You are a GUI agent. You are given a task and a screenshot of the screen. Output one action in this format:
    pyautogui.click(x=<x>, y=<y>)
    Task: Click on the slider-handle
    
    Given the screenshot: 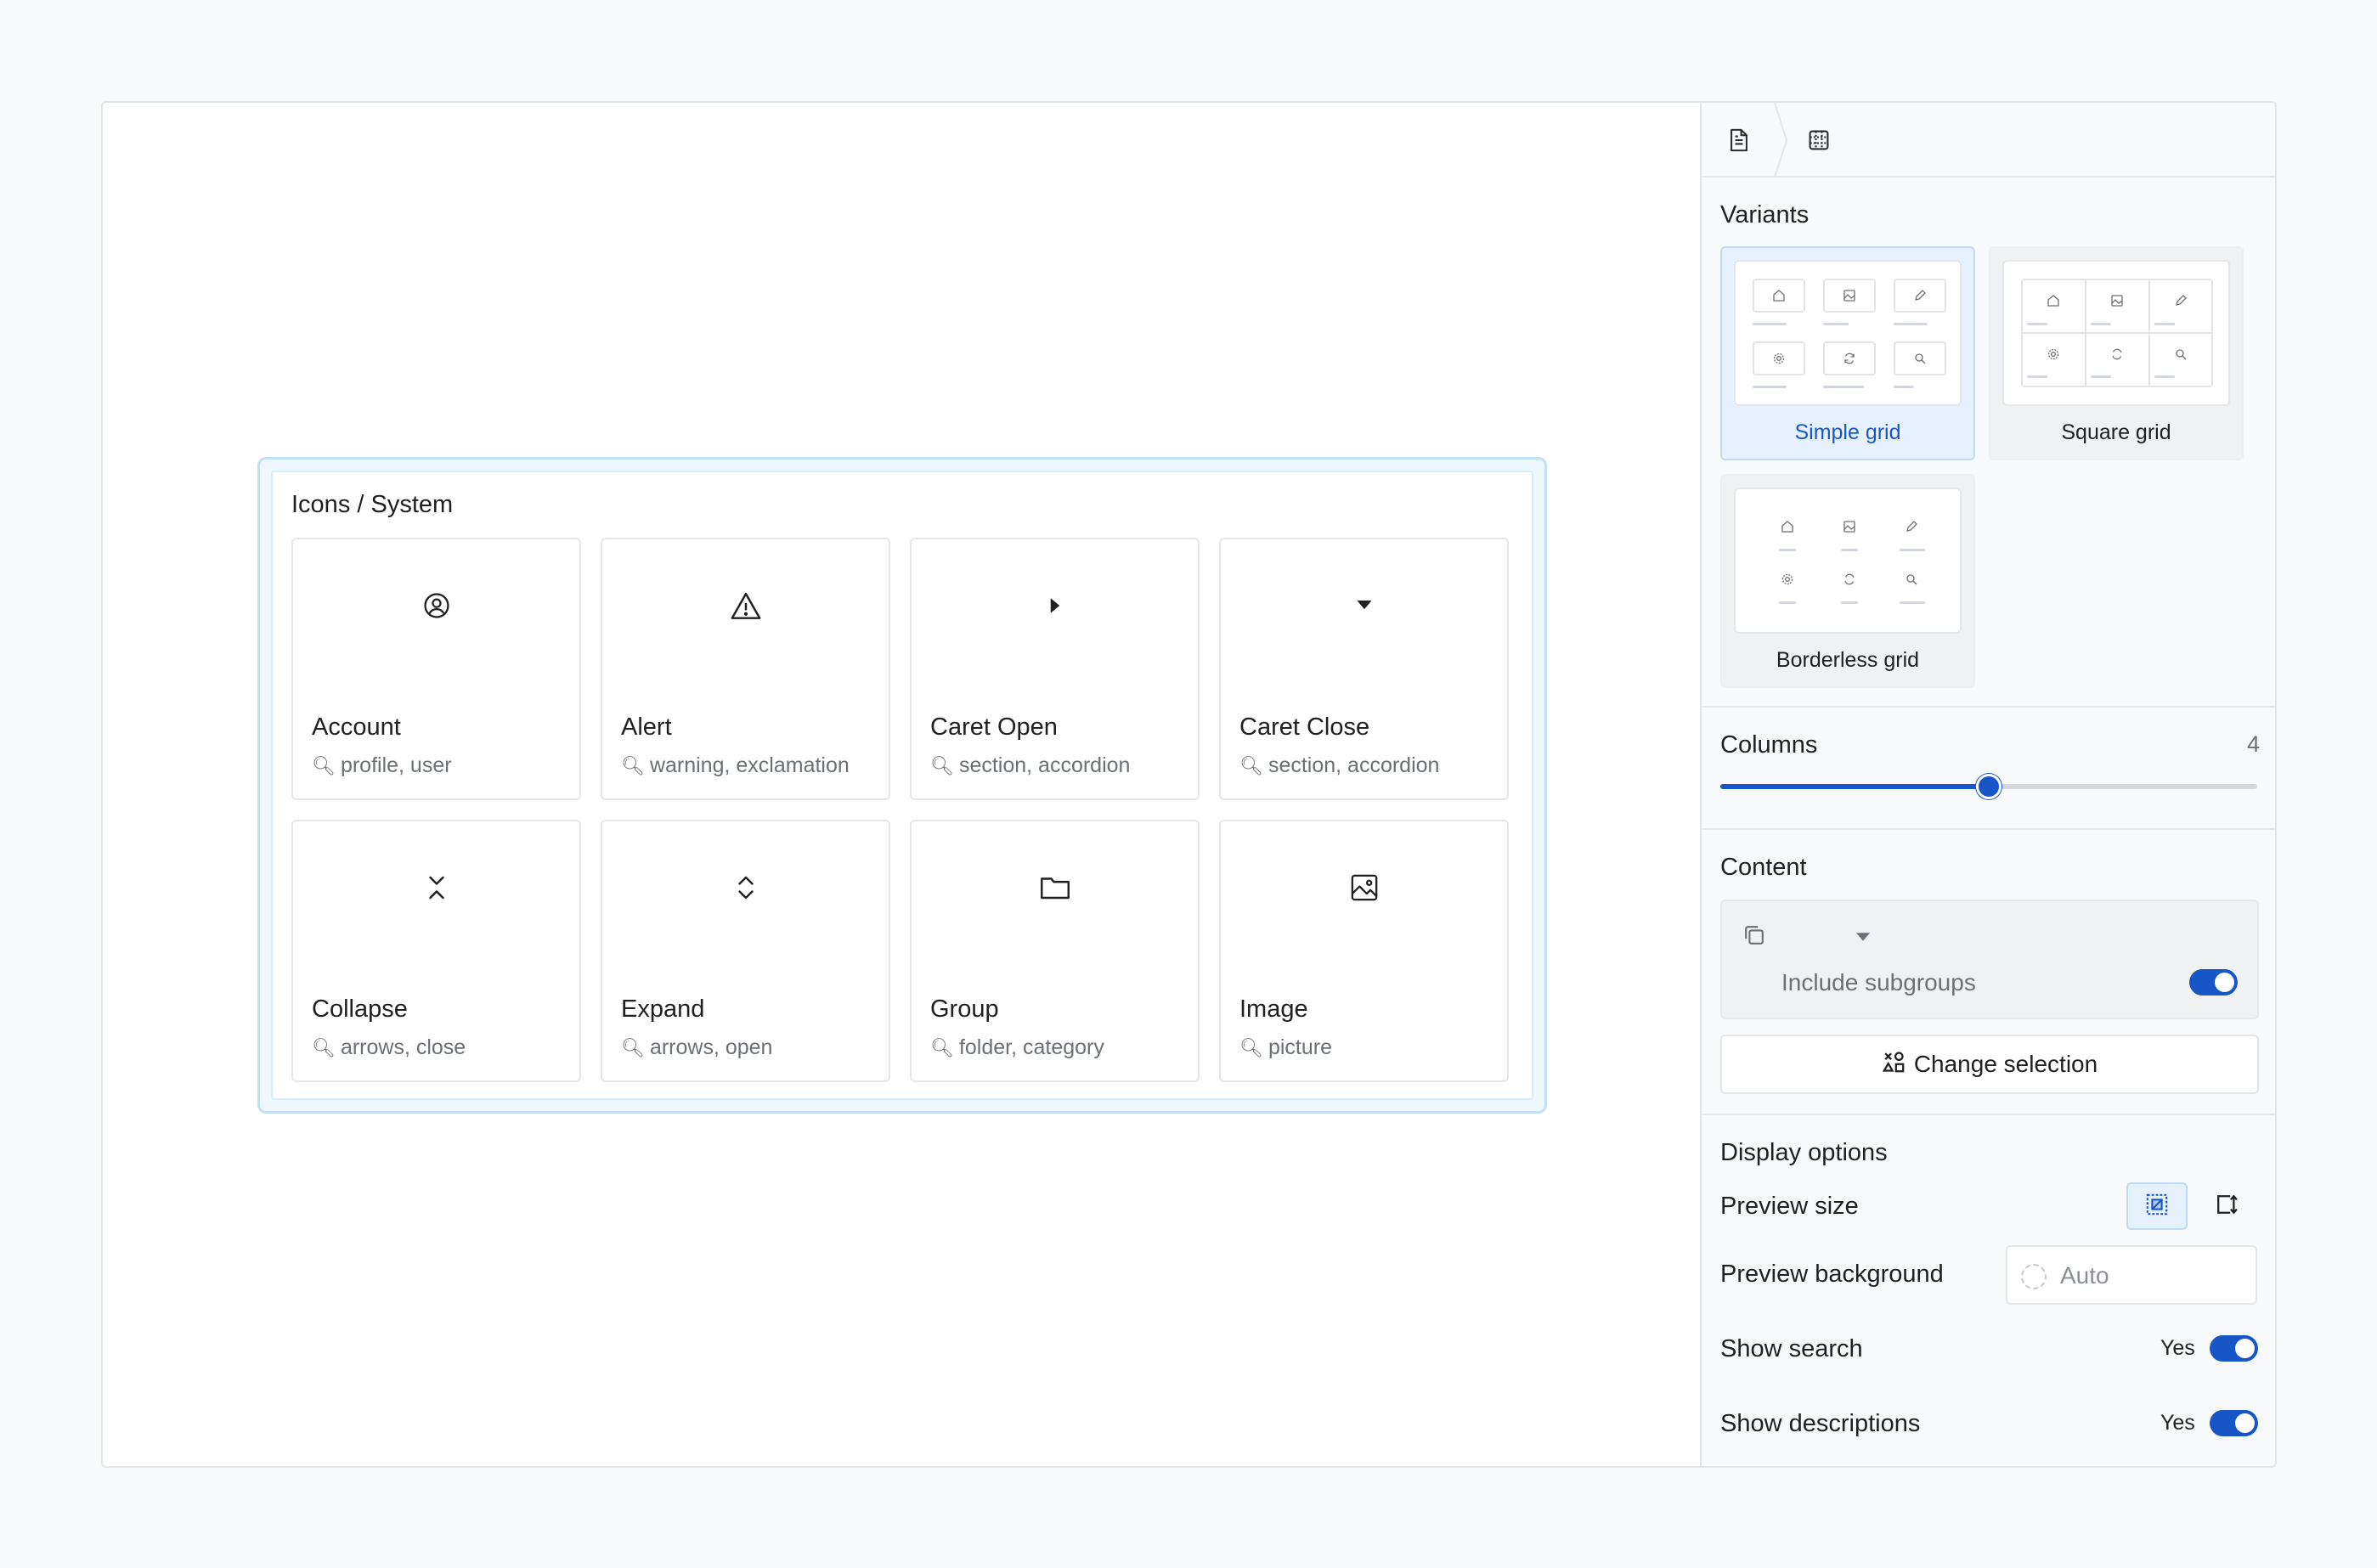 What is the action you would take?
    pyautogui.click(x=1989, y=787)
    